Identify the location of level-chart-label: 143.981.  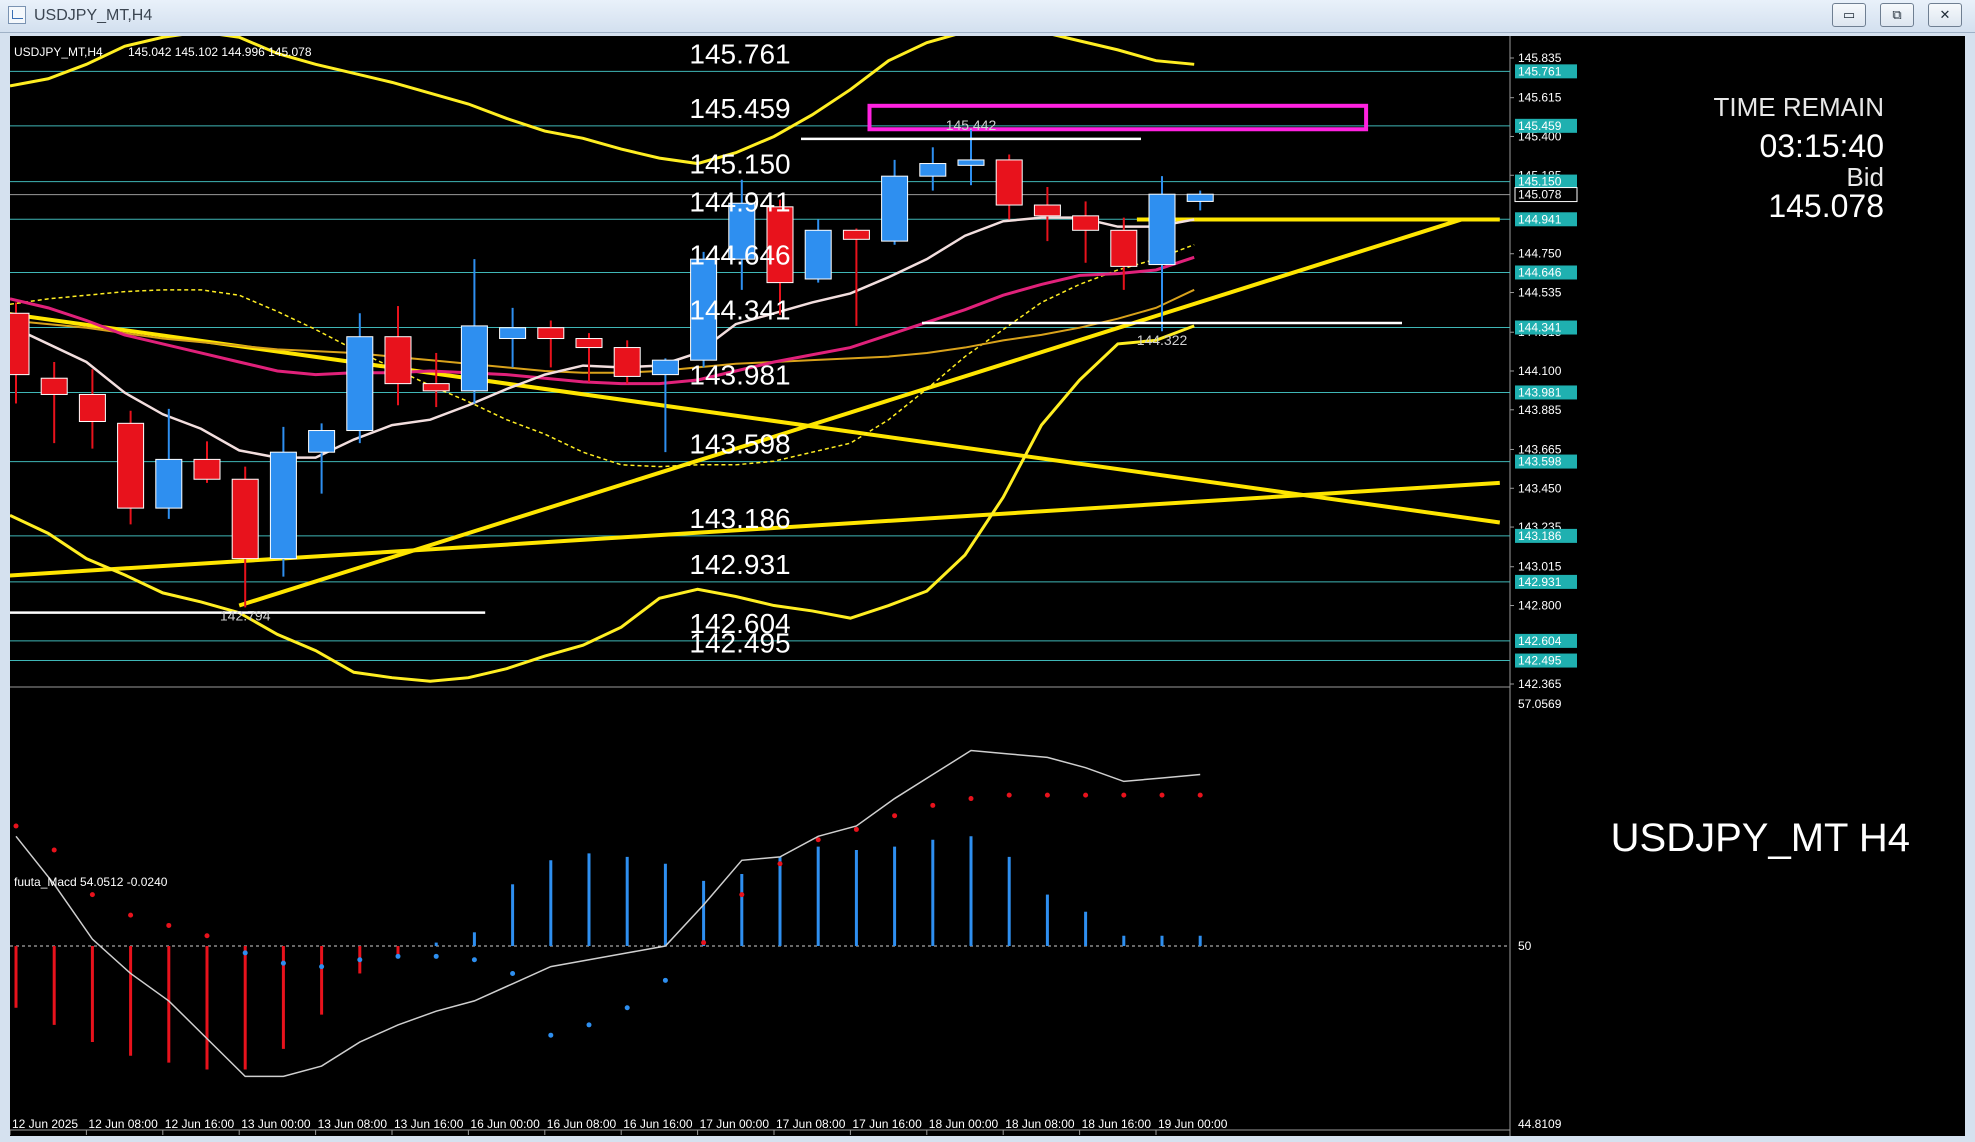
(739, 374).